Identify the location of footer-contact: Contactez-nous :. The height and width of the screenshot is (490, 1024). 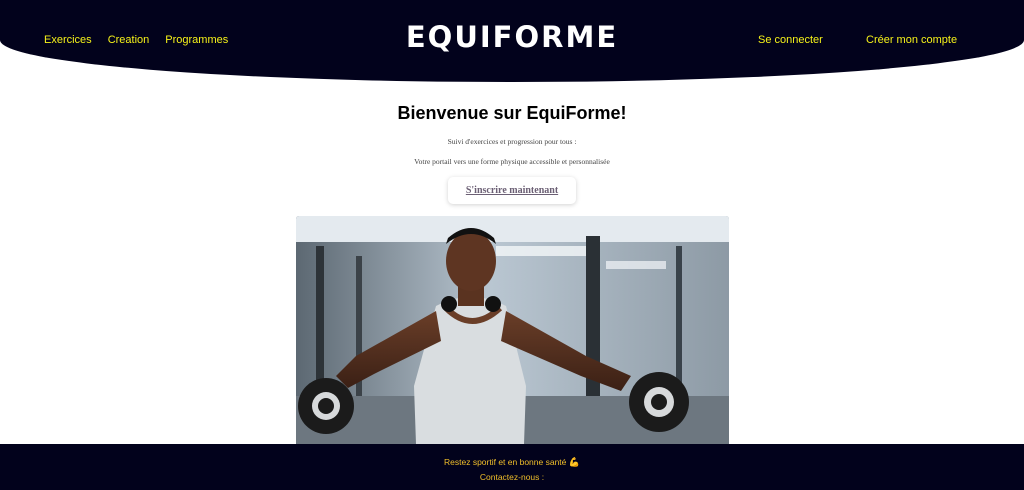
(512, 477).